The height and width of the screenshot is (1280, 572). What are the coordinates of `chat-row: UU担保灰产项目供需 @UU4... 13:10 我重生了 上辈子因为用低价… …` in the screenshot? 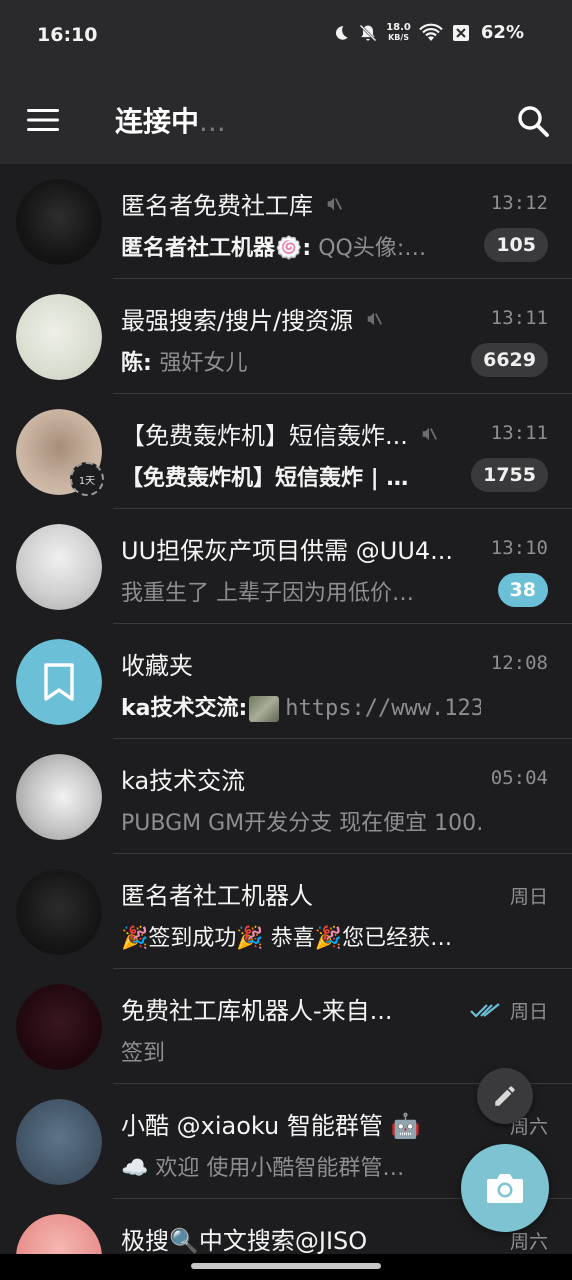 It's located at (286, 566).